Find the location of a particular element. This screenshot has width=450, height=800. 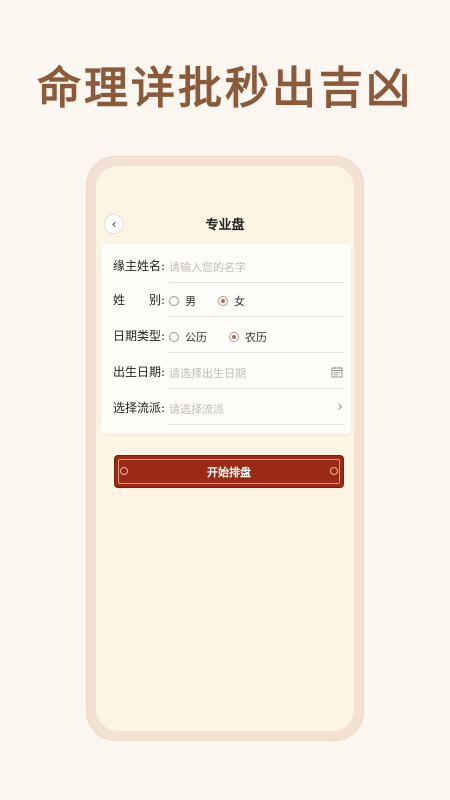

date-type-label: 日期类型: is located at coordinates (139, 335).